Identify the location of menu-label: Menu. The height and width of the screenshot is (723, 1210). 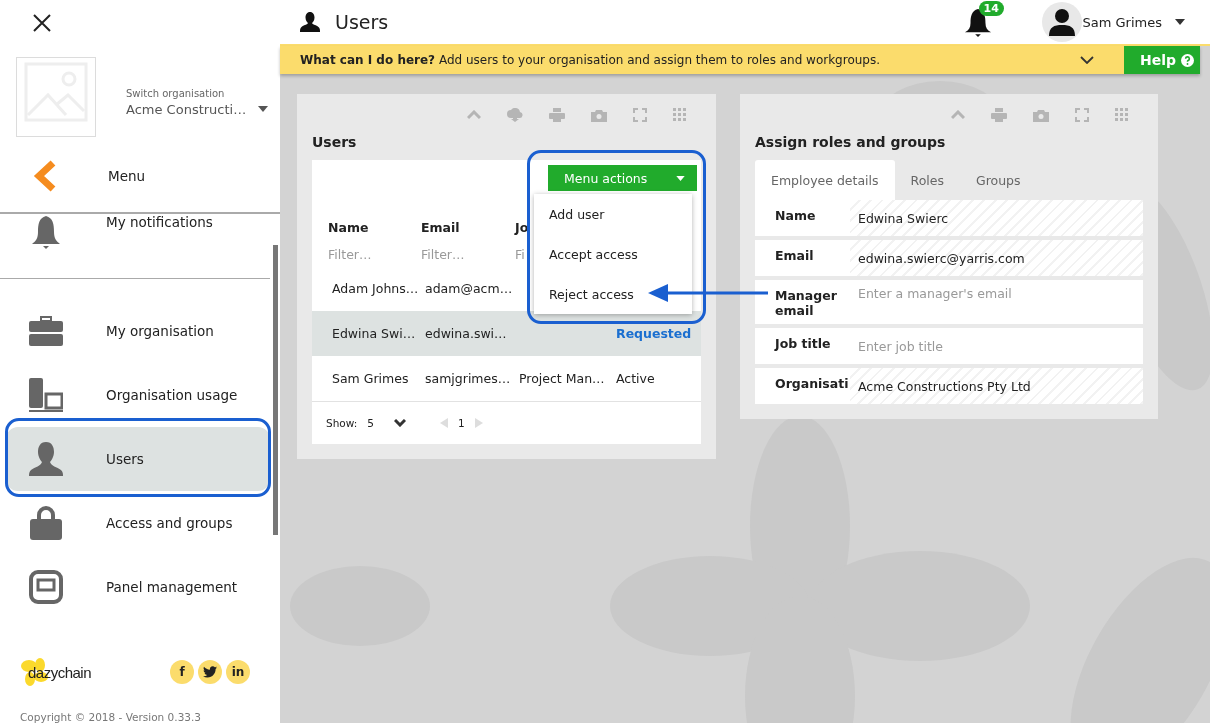
(127, 175).